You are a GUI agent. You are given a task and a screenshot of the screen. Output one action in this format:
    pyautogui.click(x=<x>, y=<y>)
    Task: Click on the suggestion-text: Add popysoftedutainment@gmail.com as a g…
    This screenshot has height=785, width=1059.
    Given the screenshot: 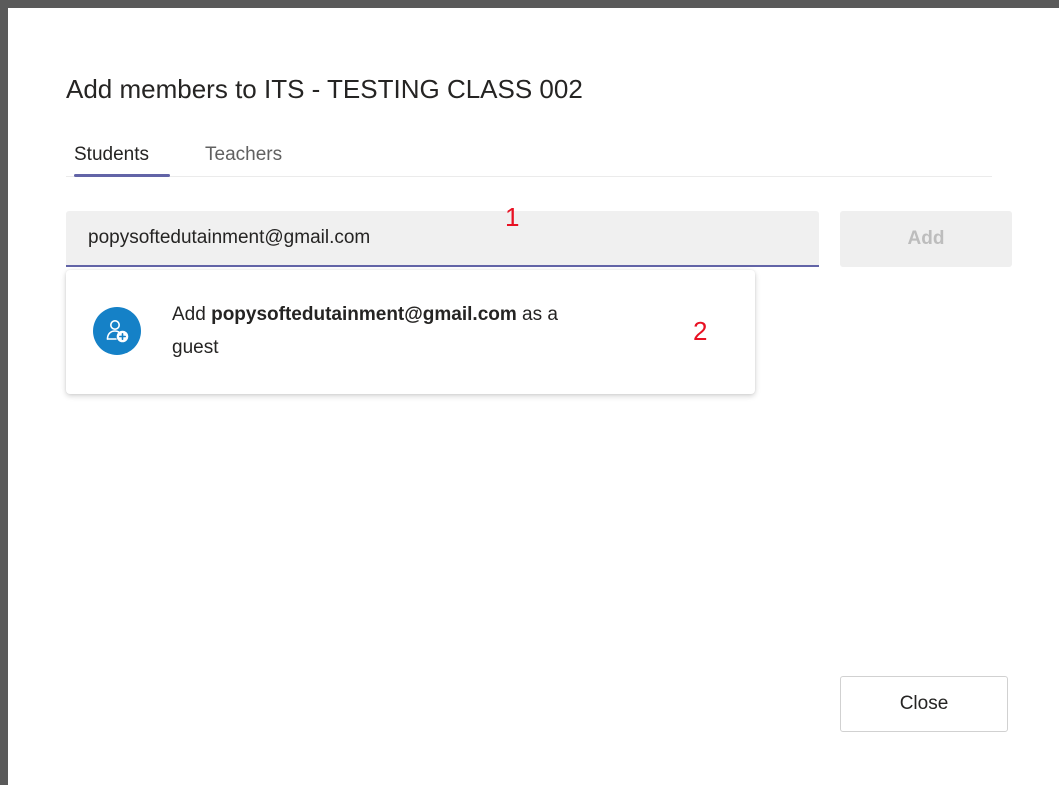 What is the action you would take?
    pyautogui.click(x=432, y=331)
    